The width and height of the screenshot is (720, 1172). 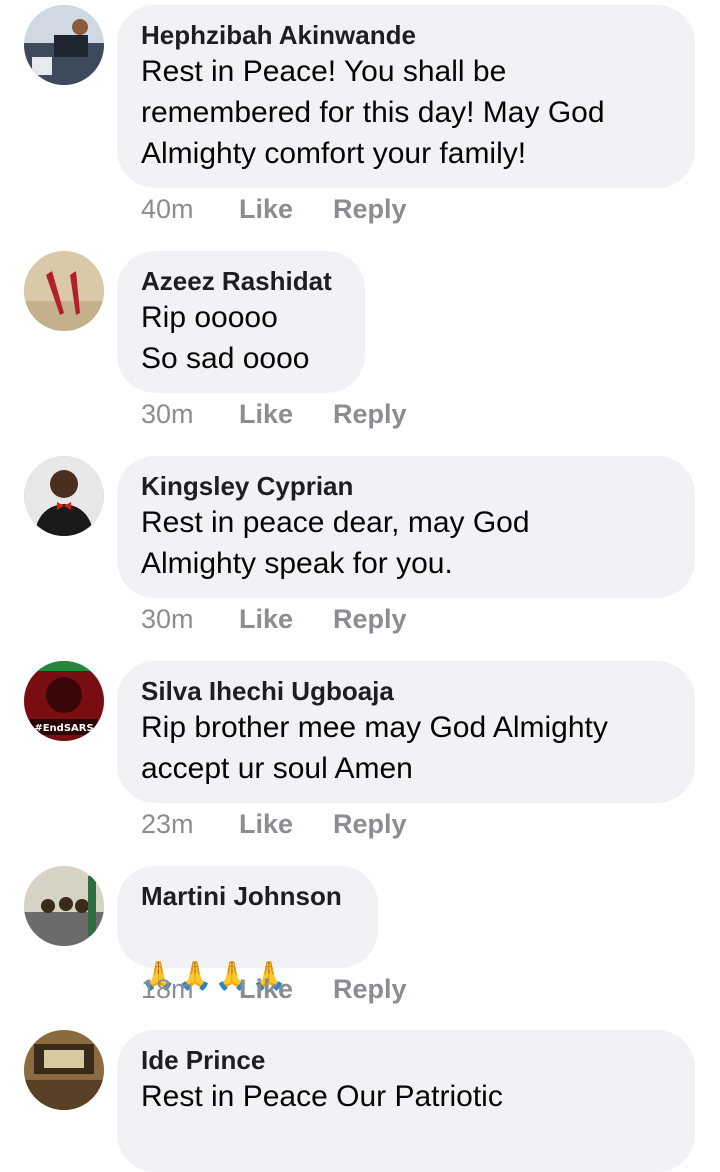 I want to click on comment-author: Hephzibah Akinwande, so click(x=406, y=35).